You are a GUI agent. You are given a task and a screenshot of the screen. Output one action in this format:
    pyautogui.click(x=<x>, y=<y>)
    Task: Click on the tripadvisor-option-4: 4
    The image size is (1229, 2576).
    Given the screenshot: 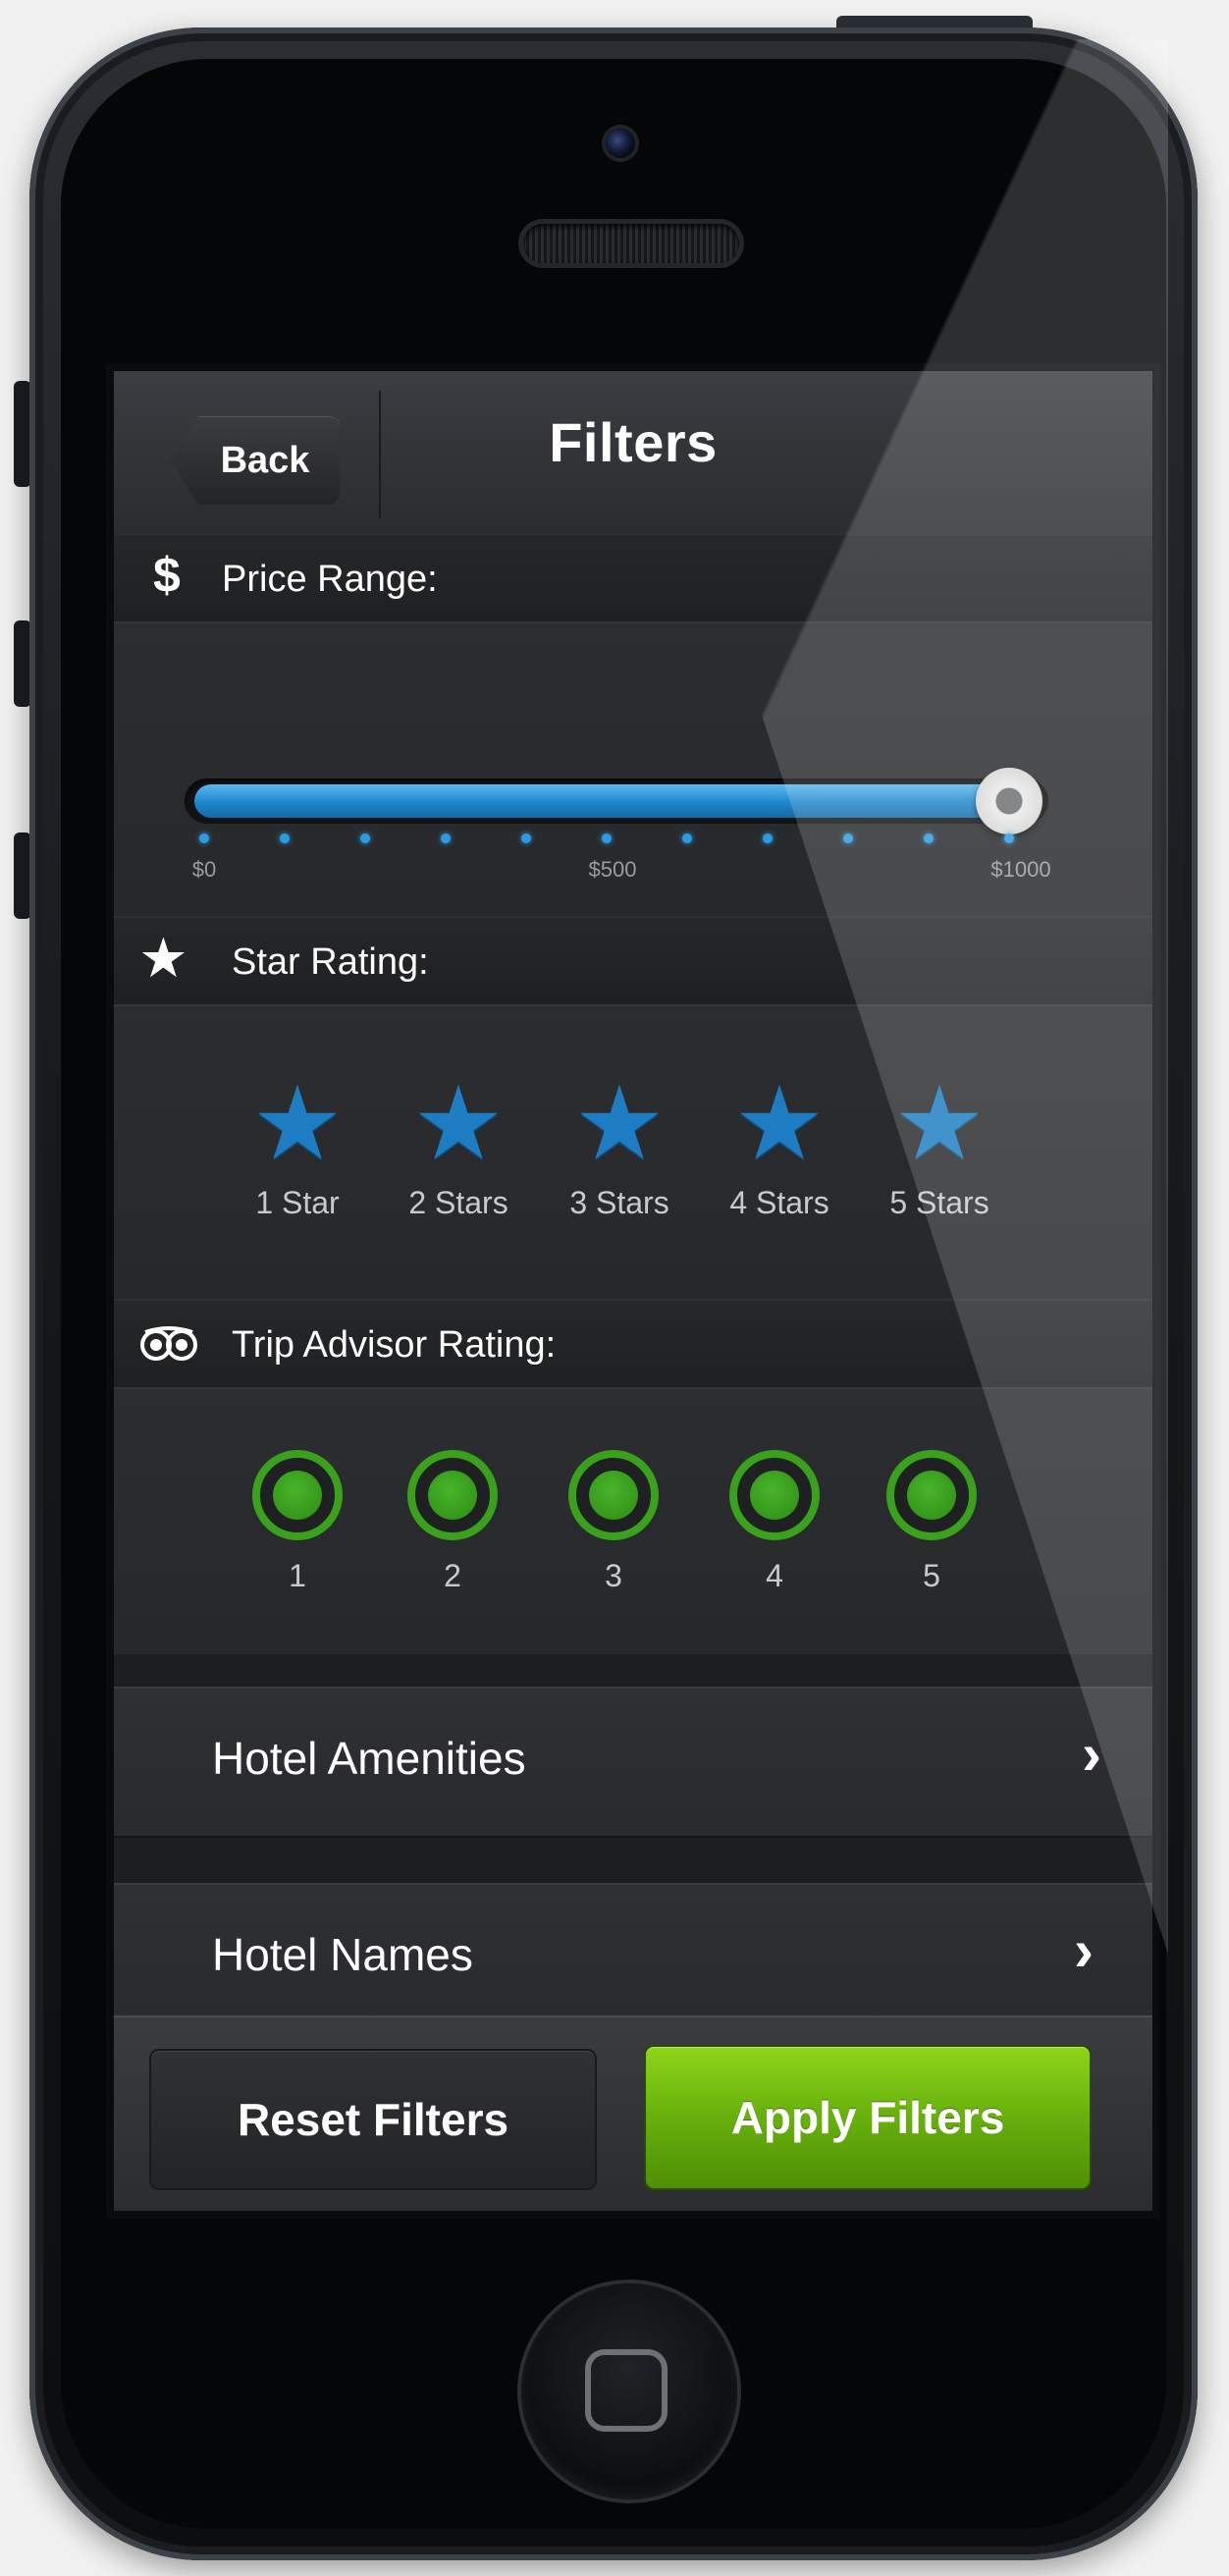 What is the action you would take?
    pyautogui.click(x=774, y=1522)
    